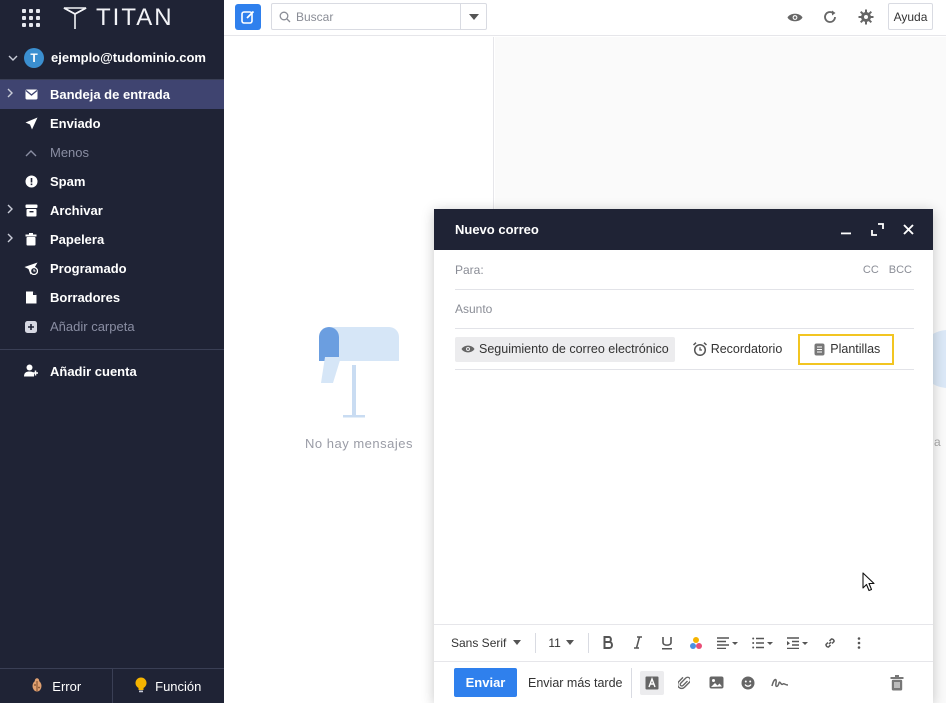  What do you see at coordinates (877, 229) in the screenshot?
I see `expand-icon` at bounding box center [877, 229].